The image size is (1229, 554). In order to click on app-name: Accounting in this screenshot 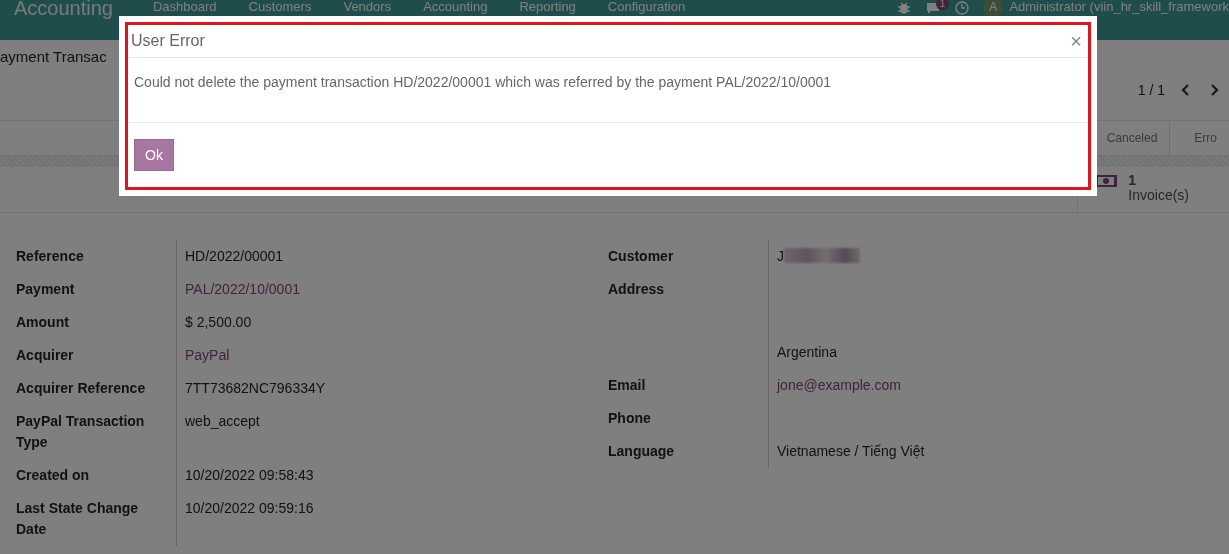, I will do `click(56, 9)`.